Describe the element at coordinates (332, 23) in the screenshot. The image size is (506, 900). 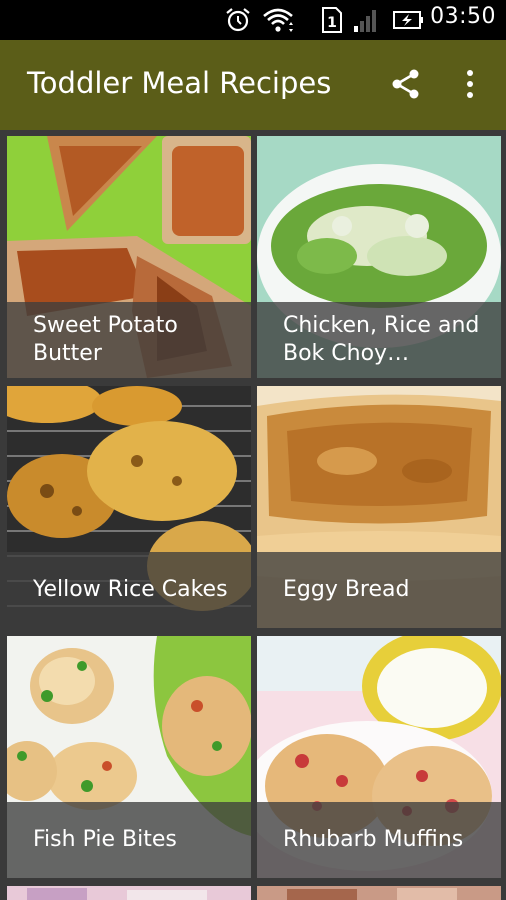
I see `svg-text: 1` at that location.